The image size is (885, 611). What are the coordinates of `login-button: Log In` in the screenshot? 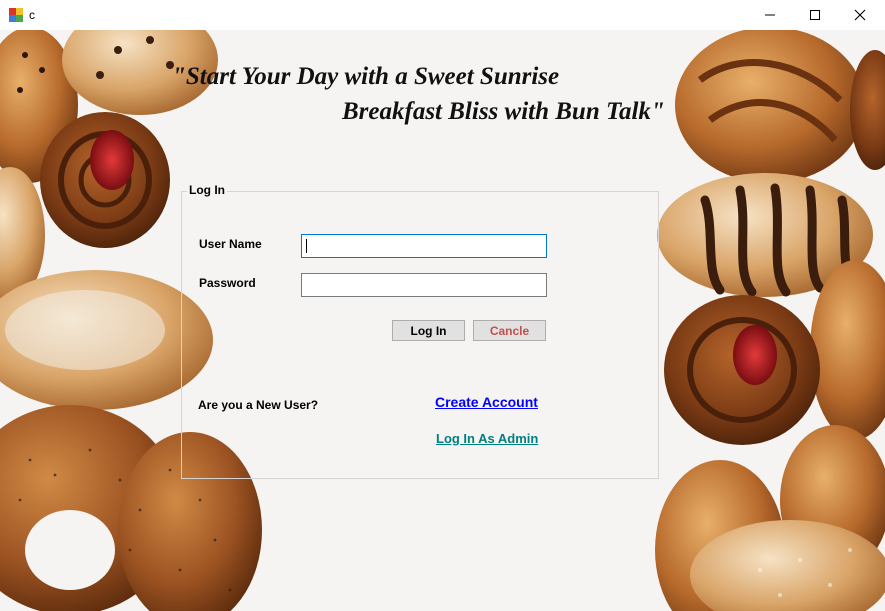 It's located at (428, 330).